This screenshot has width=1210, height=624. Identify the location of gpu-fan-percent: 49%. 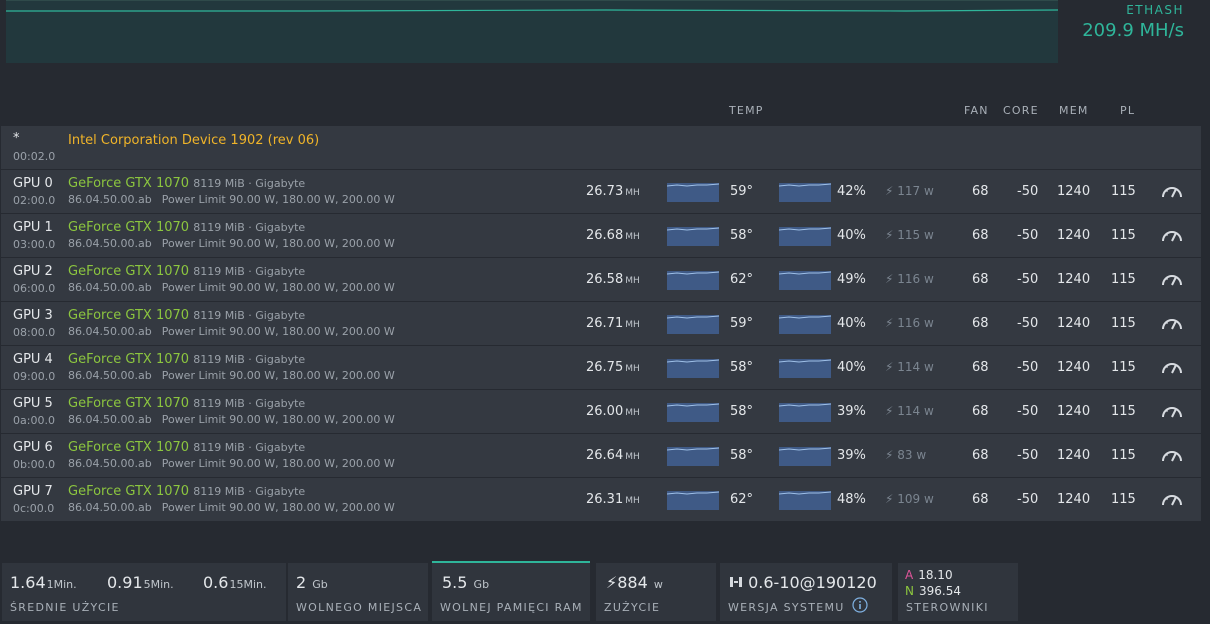
(851, 279).